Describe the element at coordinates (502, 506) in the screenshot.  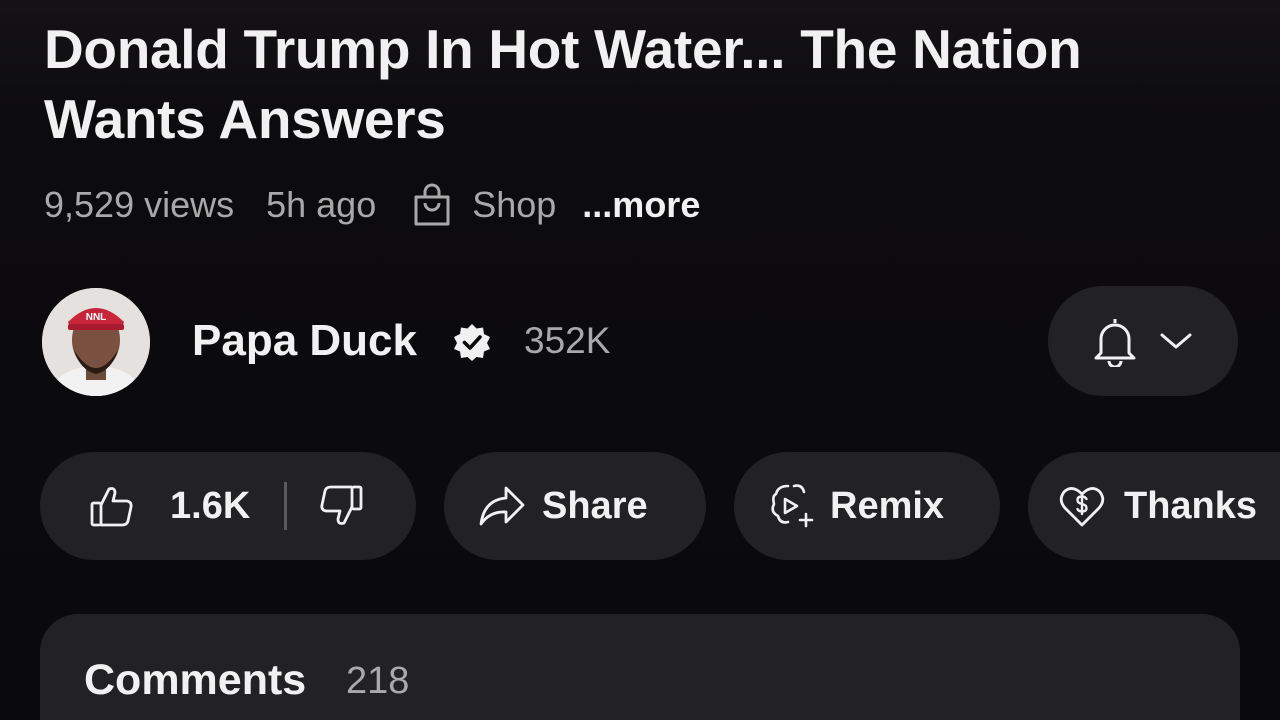
I see `share-arrow-icon` at that location.